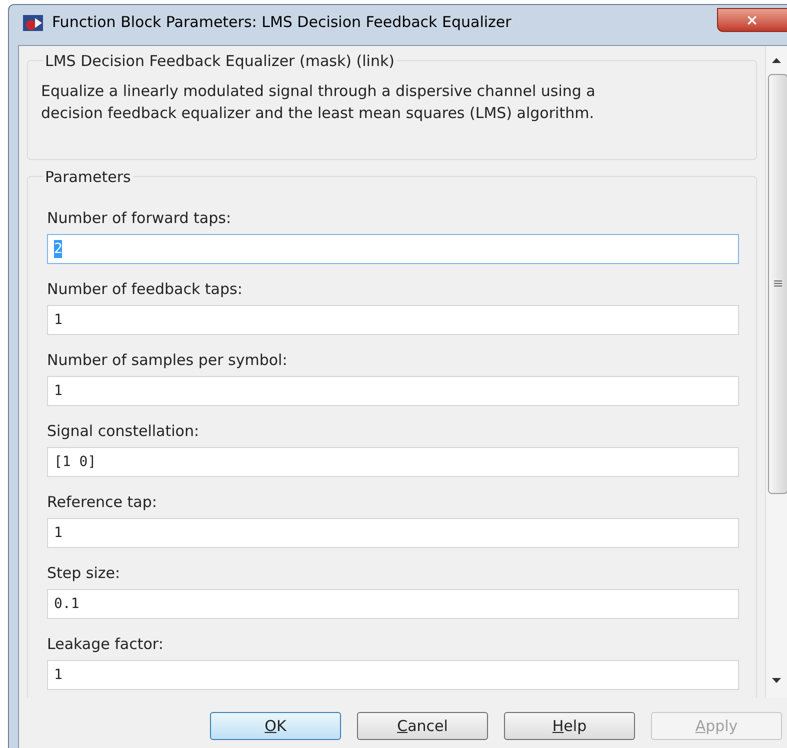 The width and height of the screenshot is (787, 748). I want to click on scroll-down-icon, so click(776, 680).